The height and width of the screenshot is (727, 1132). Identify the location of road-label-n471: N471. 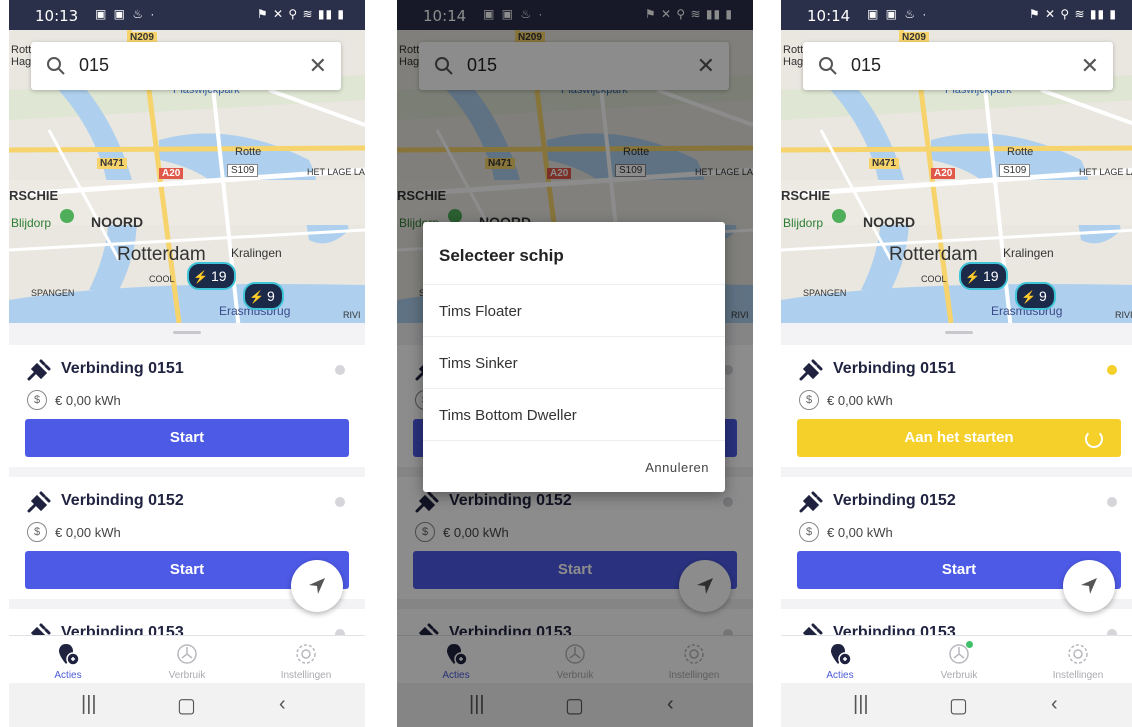
(884, 163).